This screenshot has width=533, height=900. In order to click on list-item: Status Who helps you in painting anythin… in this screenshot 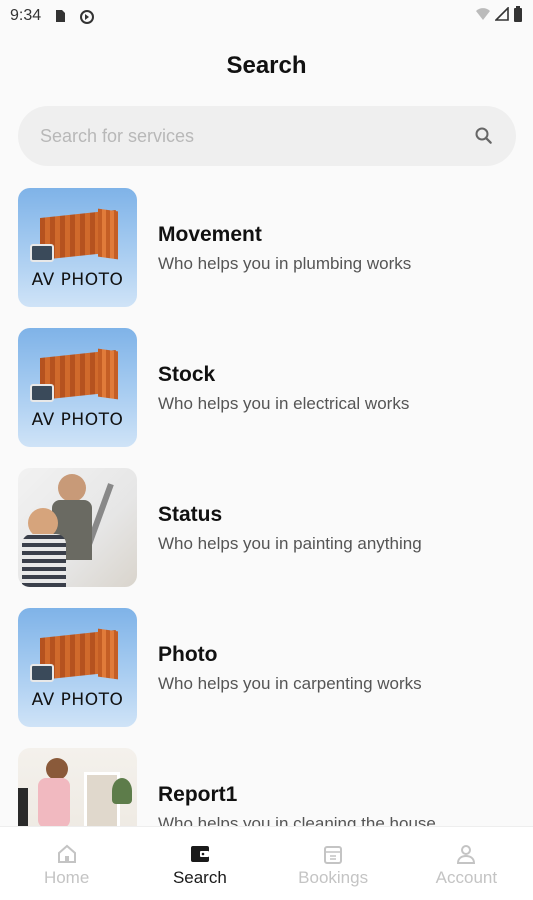, I will do `click(268, 538)`.